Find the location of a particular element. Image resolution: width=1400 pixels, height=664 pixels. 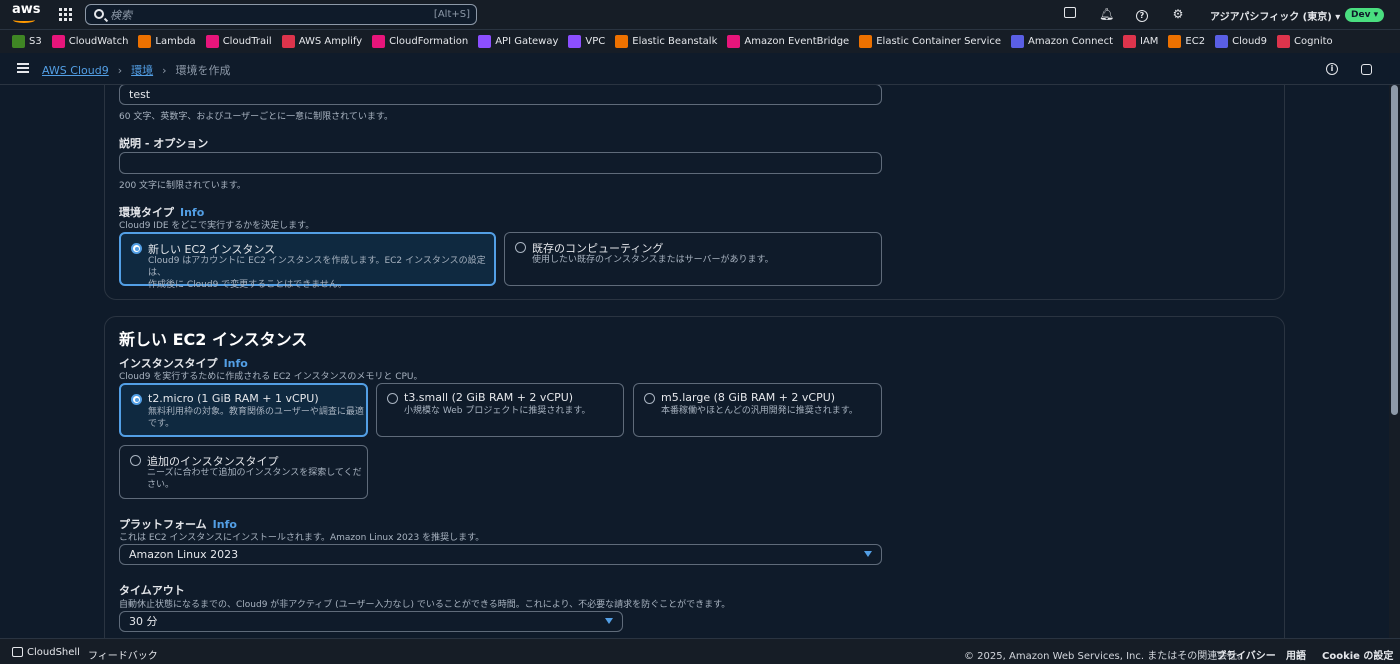

breadcrumb-root-link: AWS Cloud9 is located at coordinates (75, 70).